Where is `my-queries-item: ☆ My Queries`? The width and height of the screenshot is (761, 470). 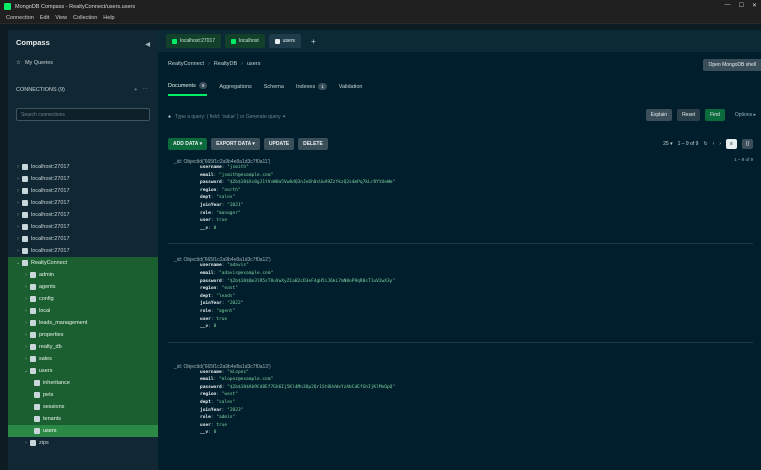 my-queries-item: ☆ My Queries is located at coordinates (83, 63).